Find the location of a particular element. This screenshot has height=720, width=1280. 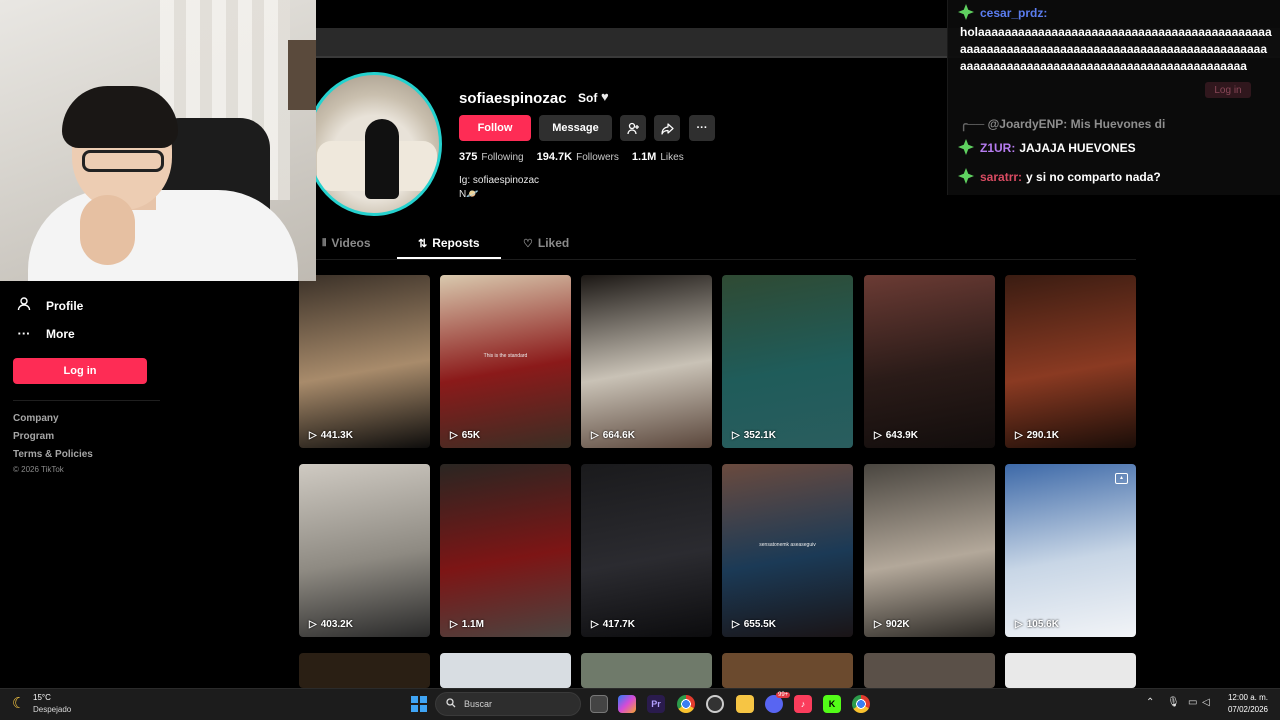

obs-icon is located at coordinates (715, 704).